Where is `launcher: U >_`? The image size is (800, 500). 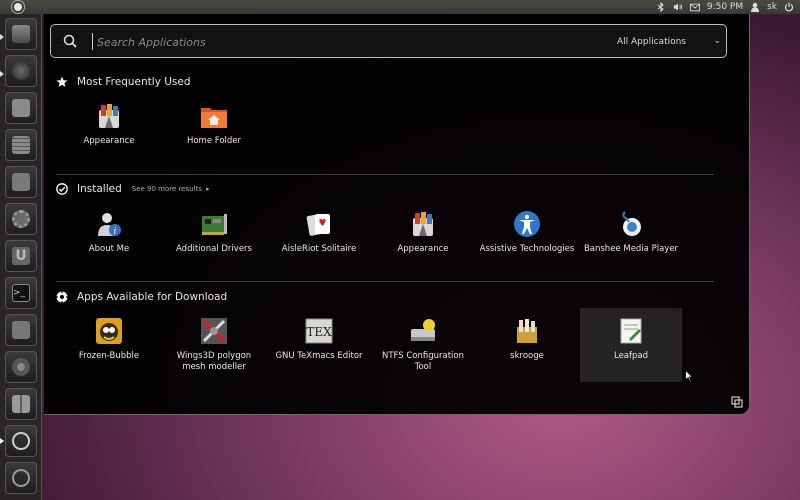
launcher: U >_ is located at coordinates (21, 257).